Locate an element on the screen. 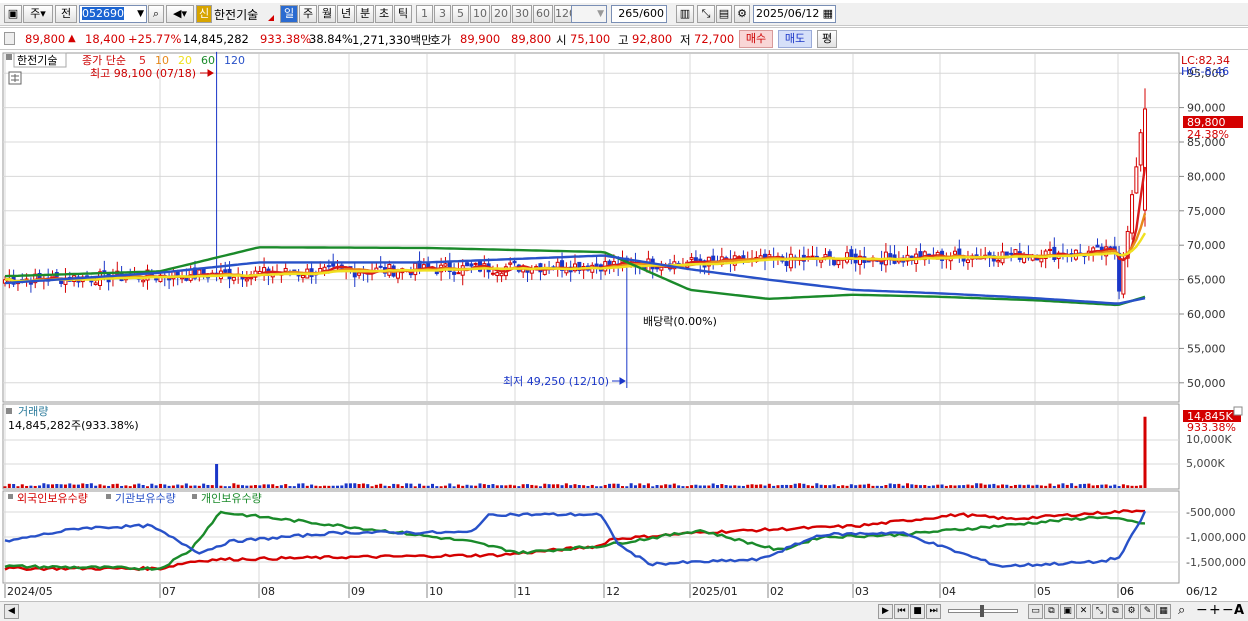 The image size is (1248, 621). period-button: 초 is located at coordinates (384, 14).